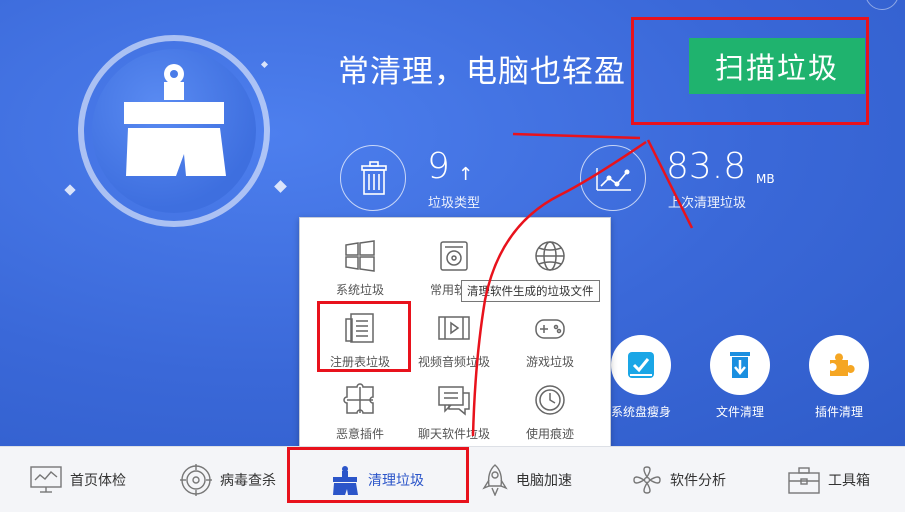  I want to click on popup-item-label: 聊天软件垃圾, so click(453, 434).